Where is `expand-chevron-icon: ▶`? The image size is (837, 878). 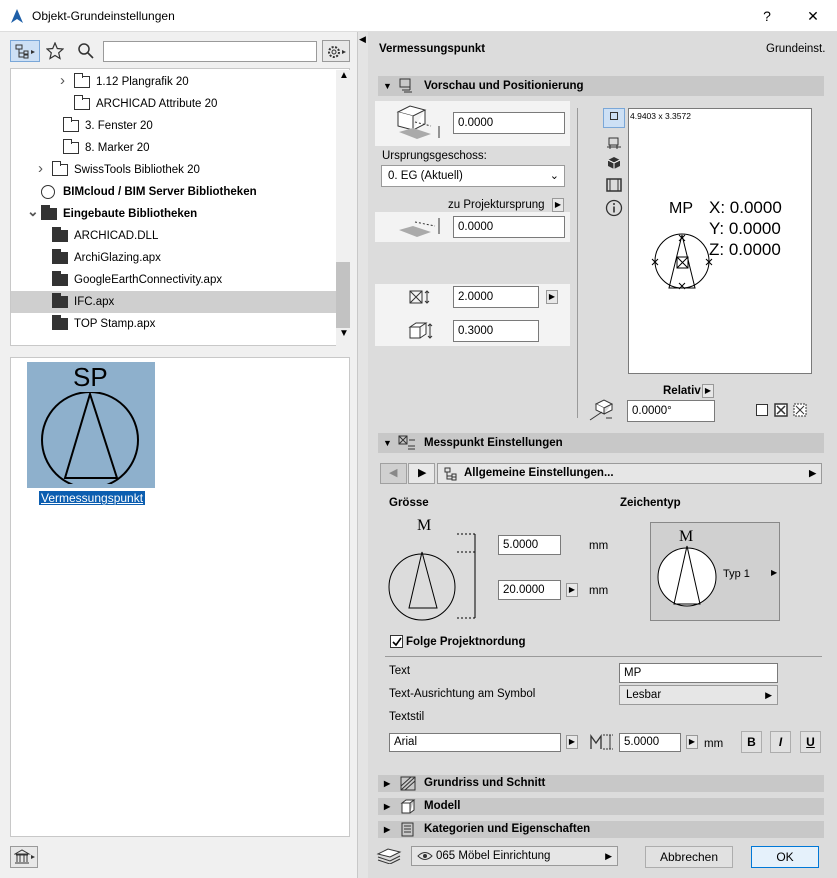
expand-chevron-icon: ▶ is located at coordinates (387, 783).